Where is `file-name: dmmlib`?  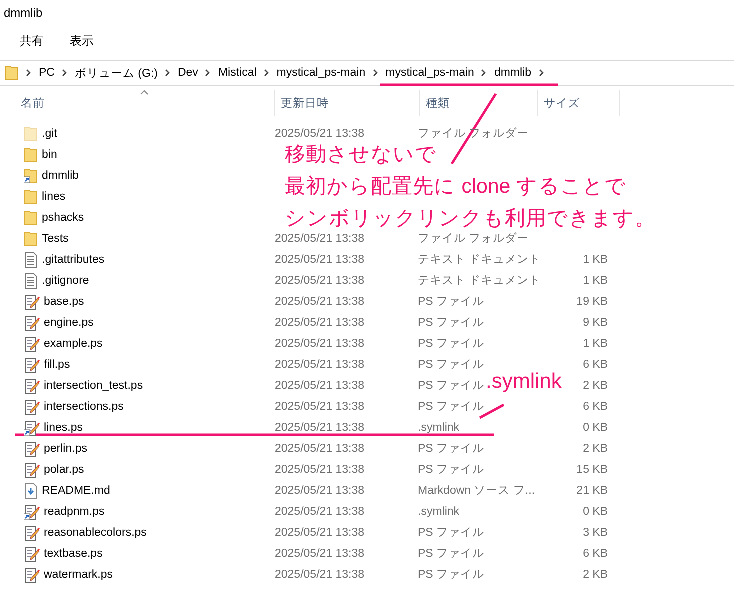
file-name: dmmlib is located at coordinates (61, 176).